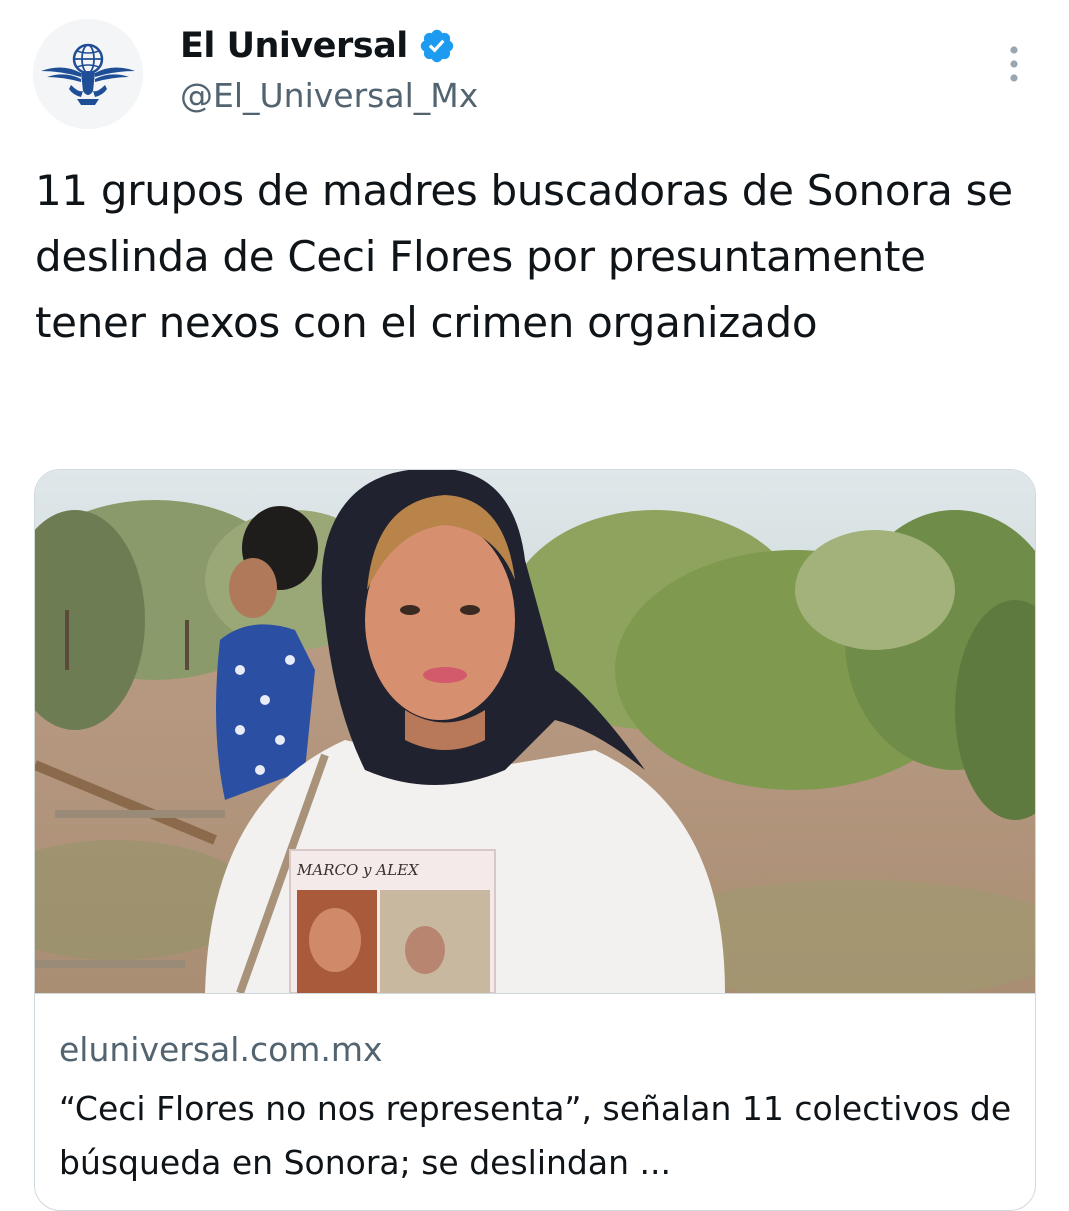 This screenshot has height=1211, width=1069. What do you see at coordinates (437, 46) in the screenshot?
I see `verified-badge-icon` at bounding box center [437, 46].